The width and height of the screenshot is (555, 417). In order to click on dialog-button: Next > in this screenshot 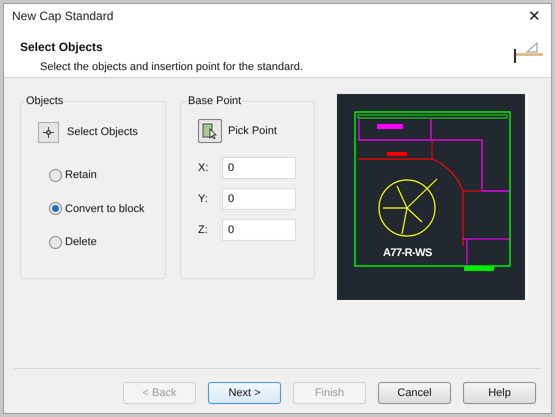, I will do `click(244, 393)`.